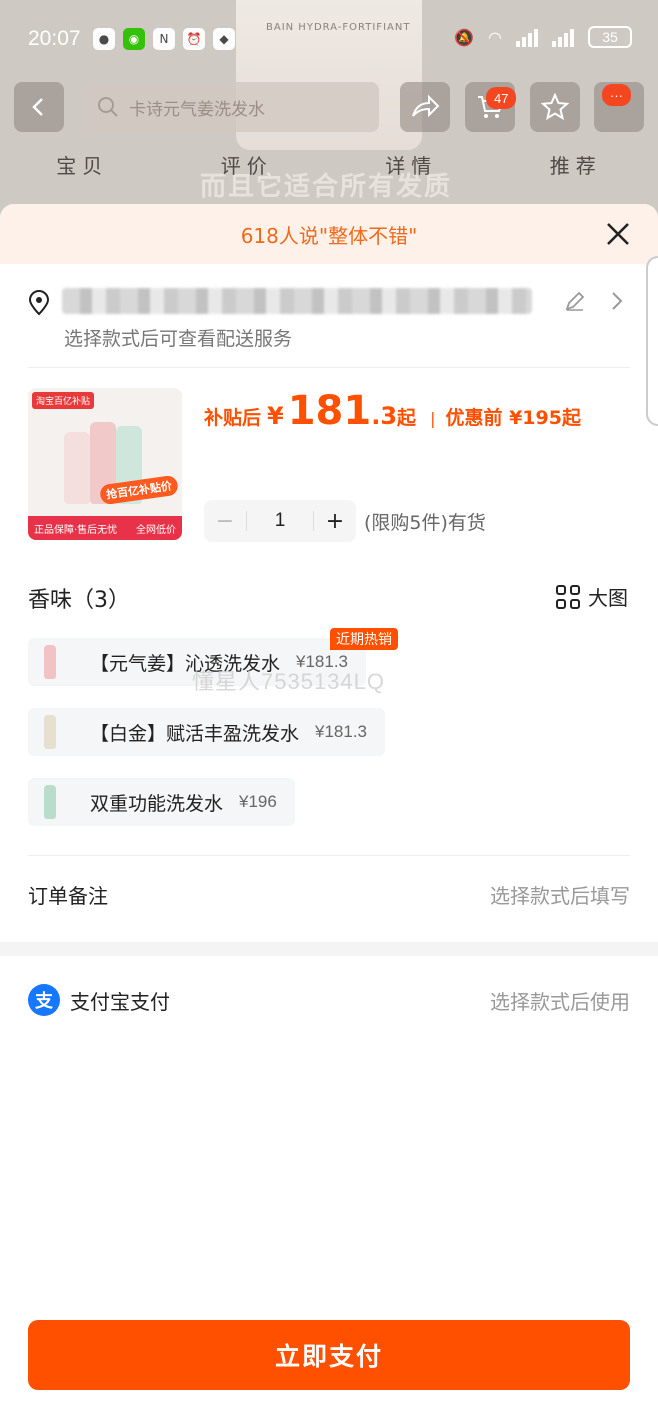 Image resolution: width=658 pixels, height=1416 pixels. Describe the element at coordinates (195, 733) in the screenshot. I see `variant-name: 【白金】赋活丰盈洗发水` at that location.